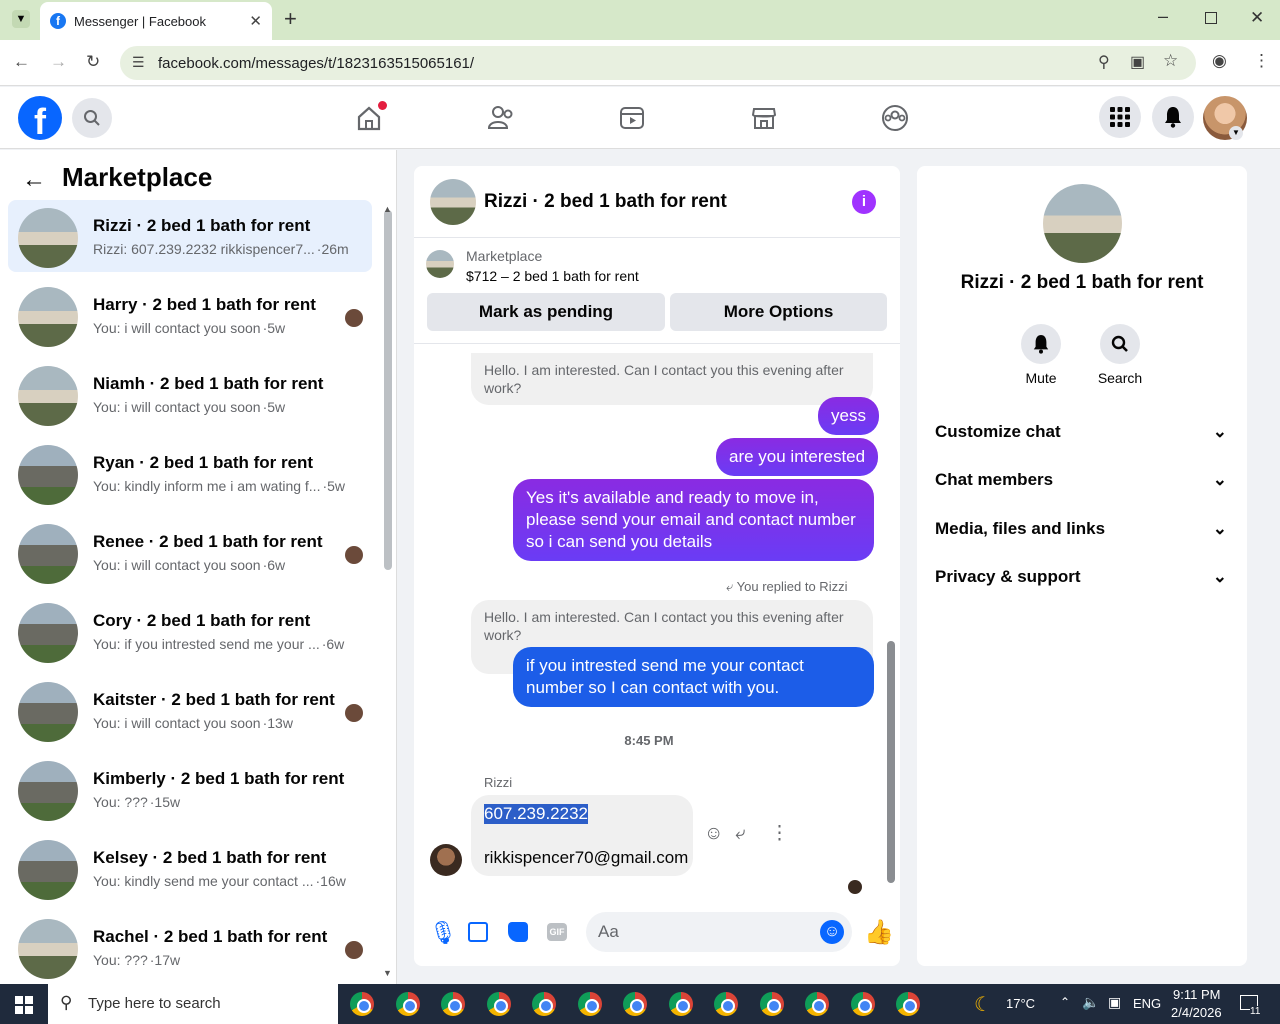 This screenshot has height=1024, width=1280. What do you see at coordinates (546, 312) in the screenshot?
I see `mark-as-pending-button: Mark as pending` at bounding box center [546, 312].